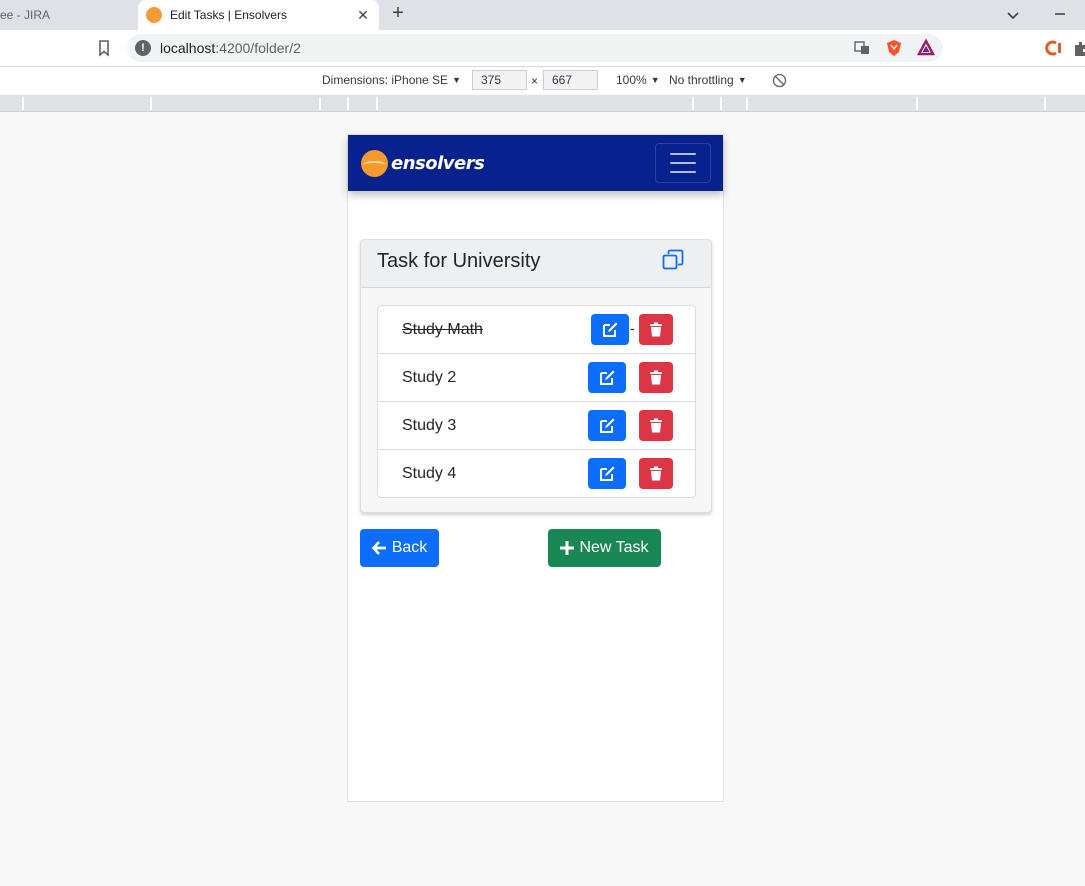 This screenshot has width=1085, height=886. Describe the element at coordinates (536, 426) in the screenshot. I see `task-row: Study 3` at that location.